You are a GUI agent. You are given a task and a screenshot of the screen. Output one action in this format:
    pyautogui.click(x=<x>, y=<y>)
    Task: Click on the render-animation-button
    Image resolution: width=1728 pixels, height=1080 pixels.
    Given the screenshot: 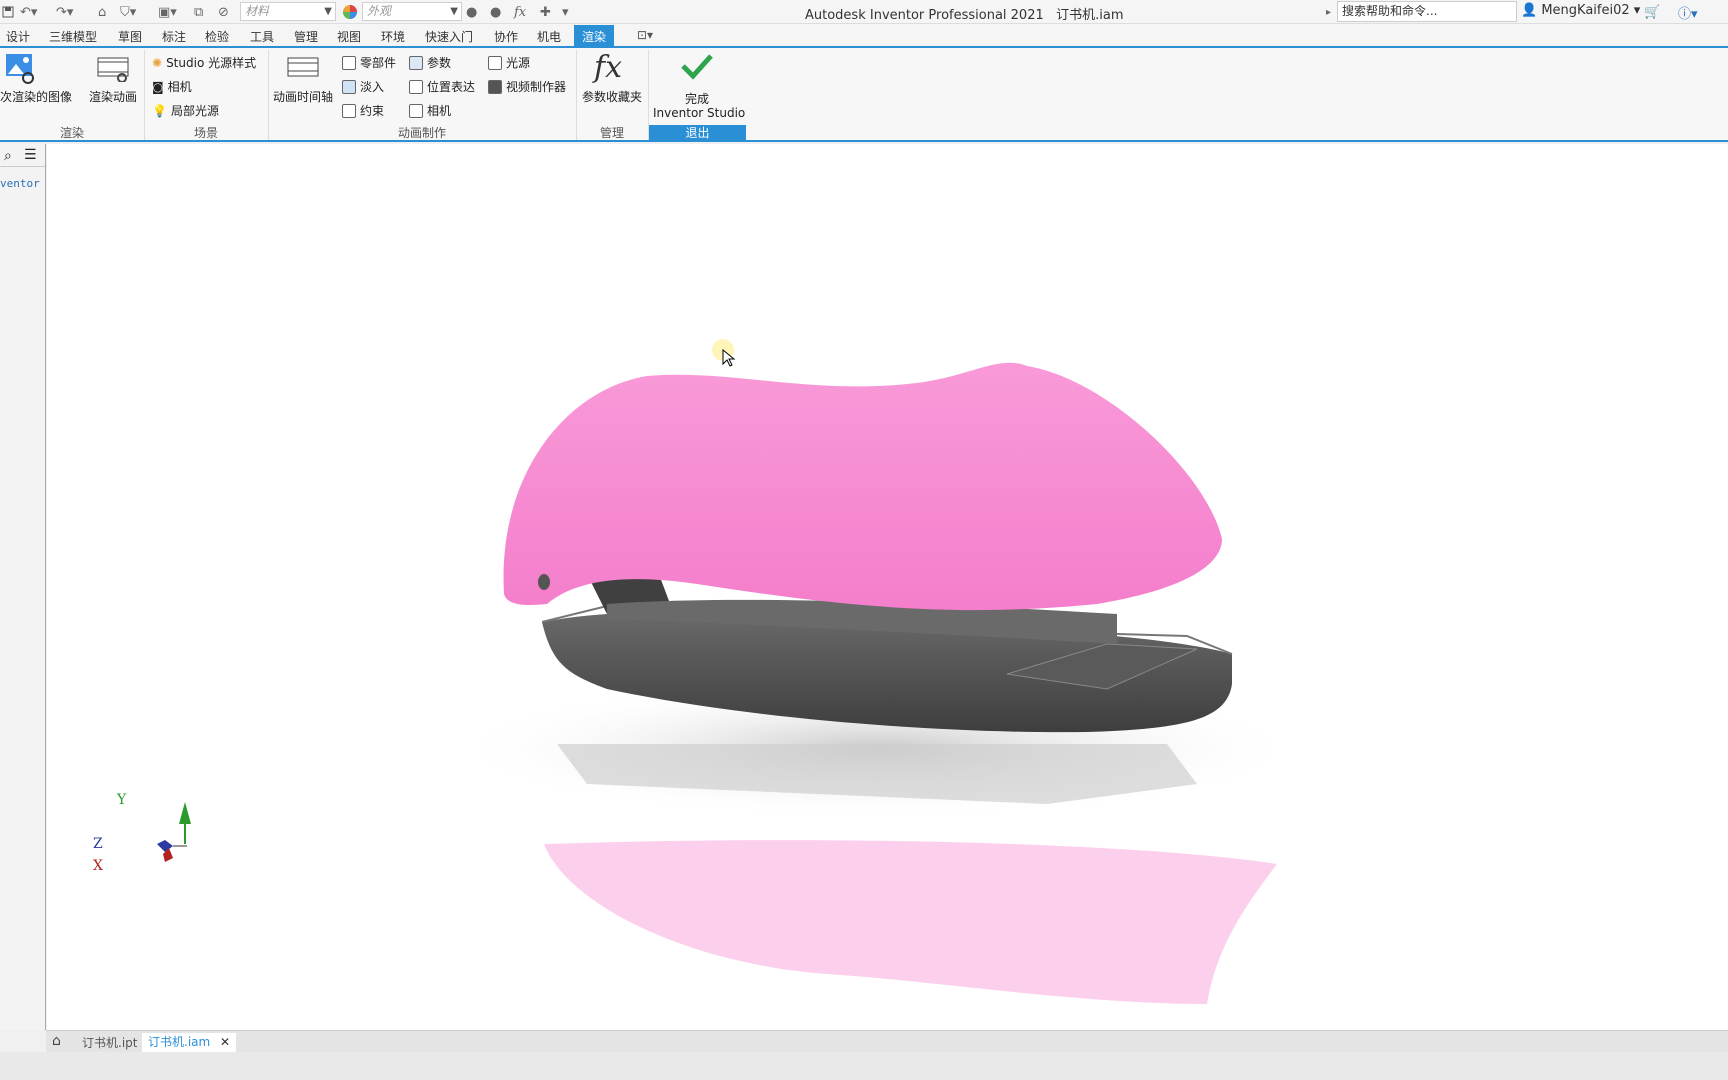 What is the action you would take?
    pyautogui.click(x=113, y=67)
    